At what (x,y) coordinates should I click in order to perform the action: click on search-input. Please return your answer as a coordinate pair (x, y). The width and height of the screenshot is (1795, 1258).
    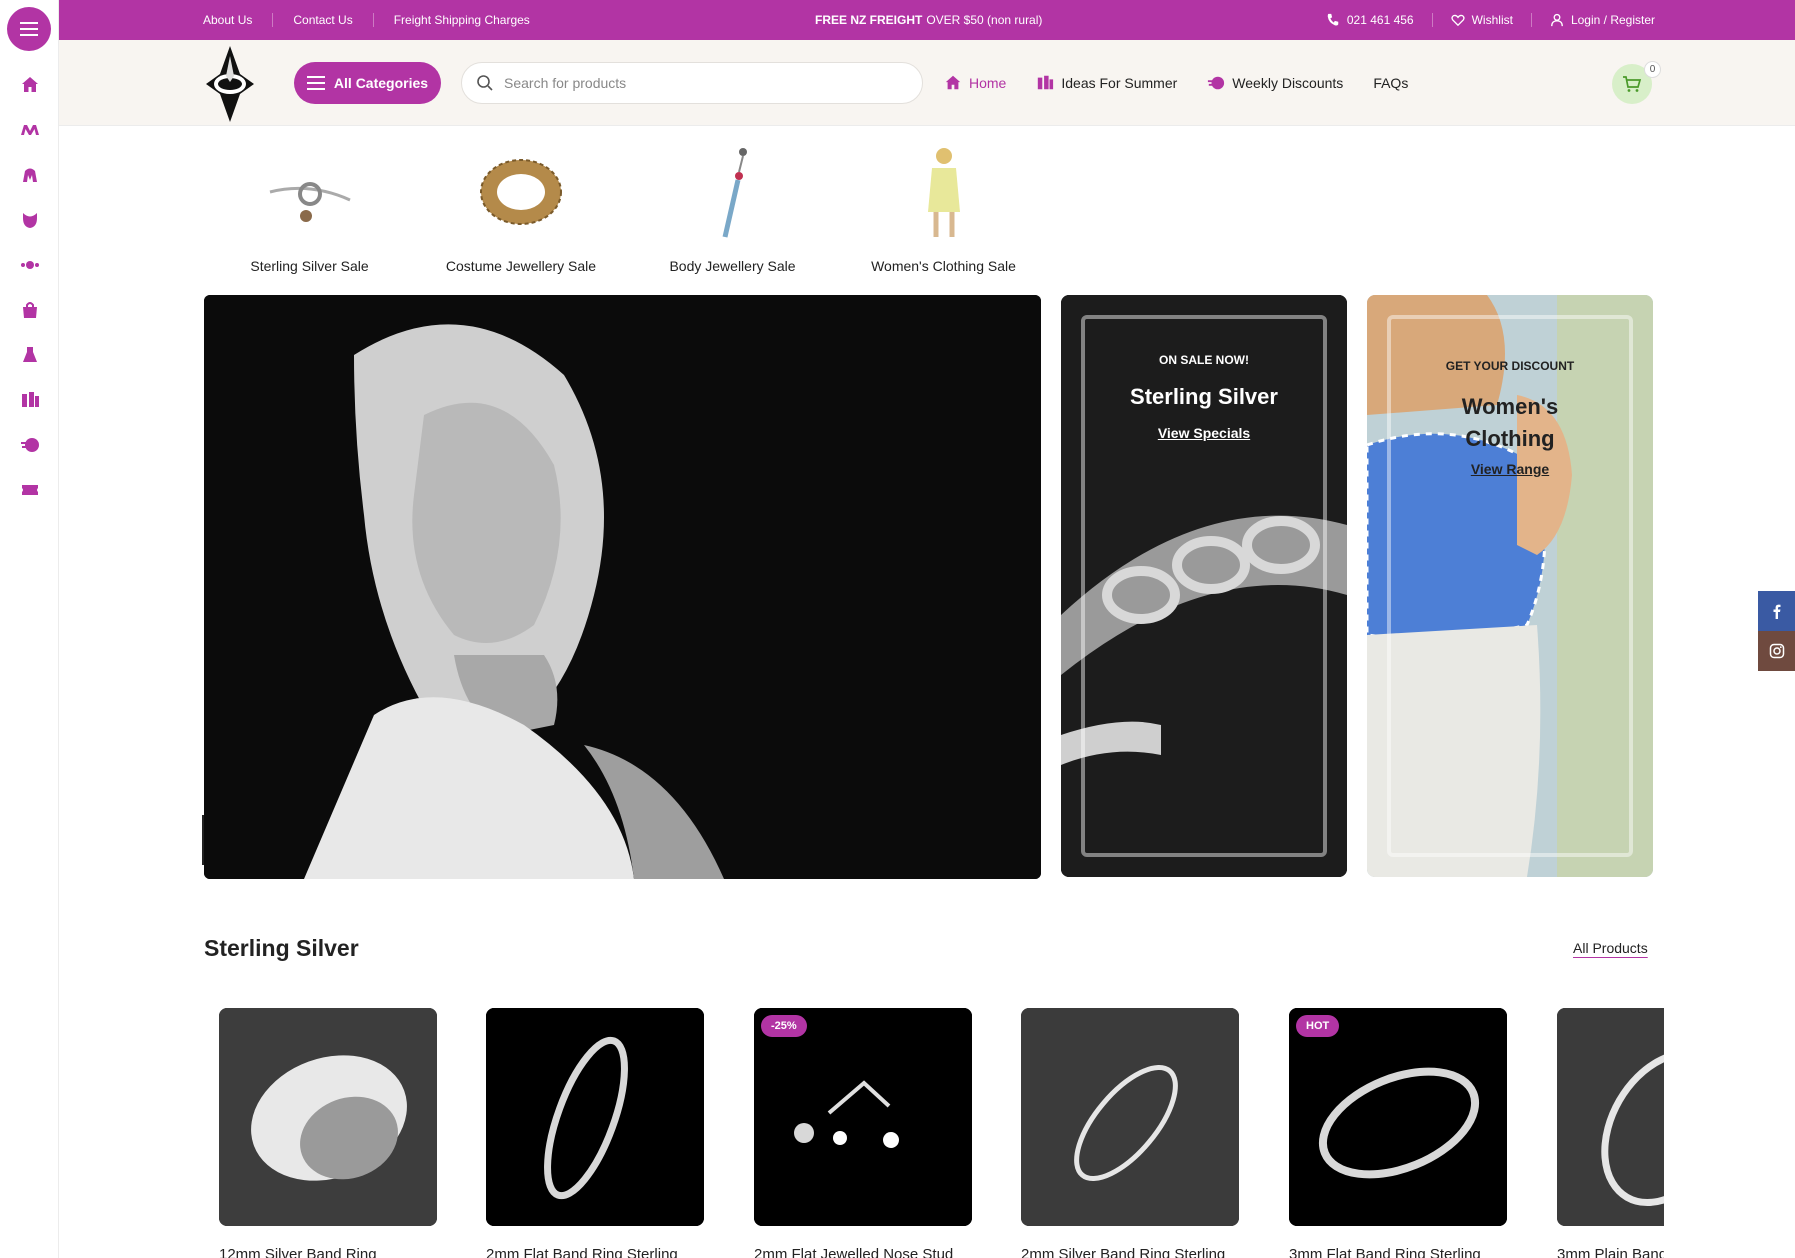
    Looking at the image, I should click on (694, 83).